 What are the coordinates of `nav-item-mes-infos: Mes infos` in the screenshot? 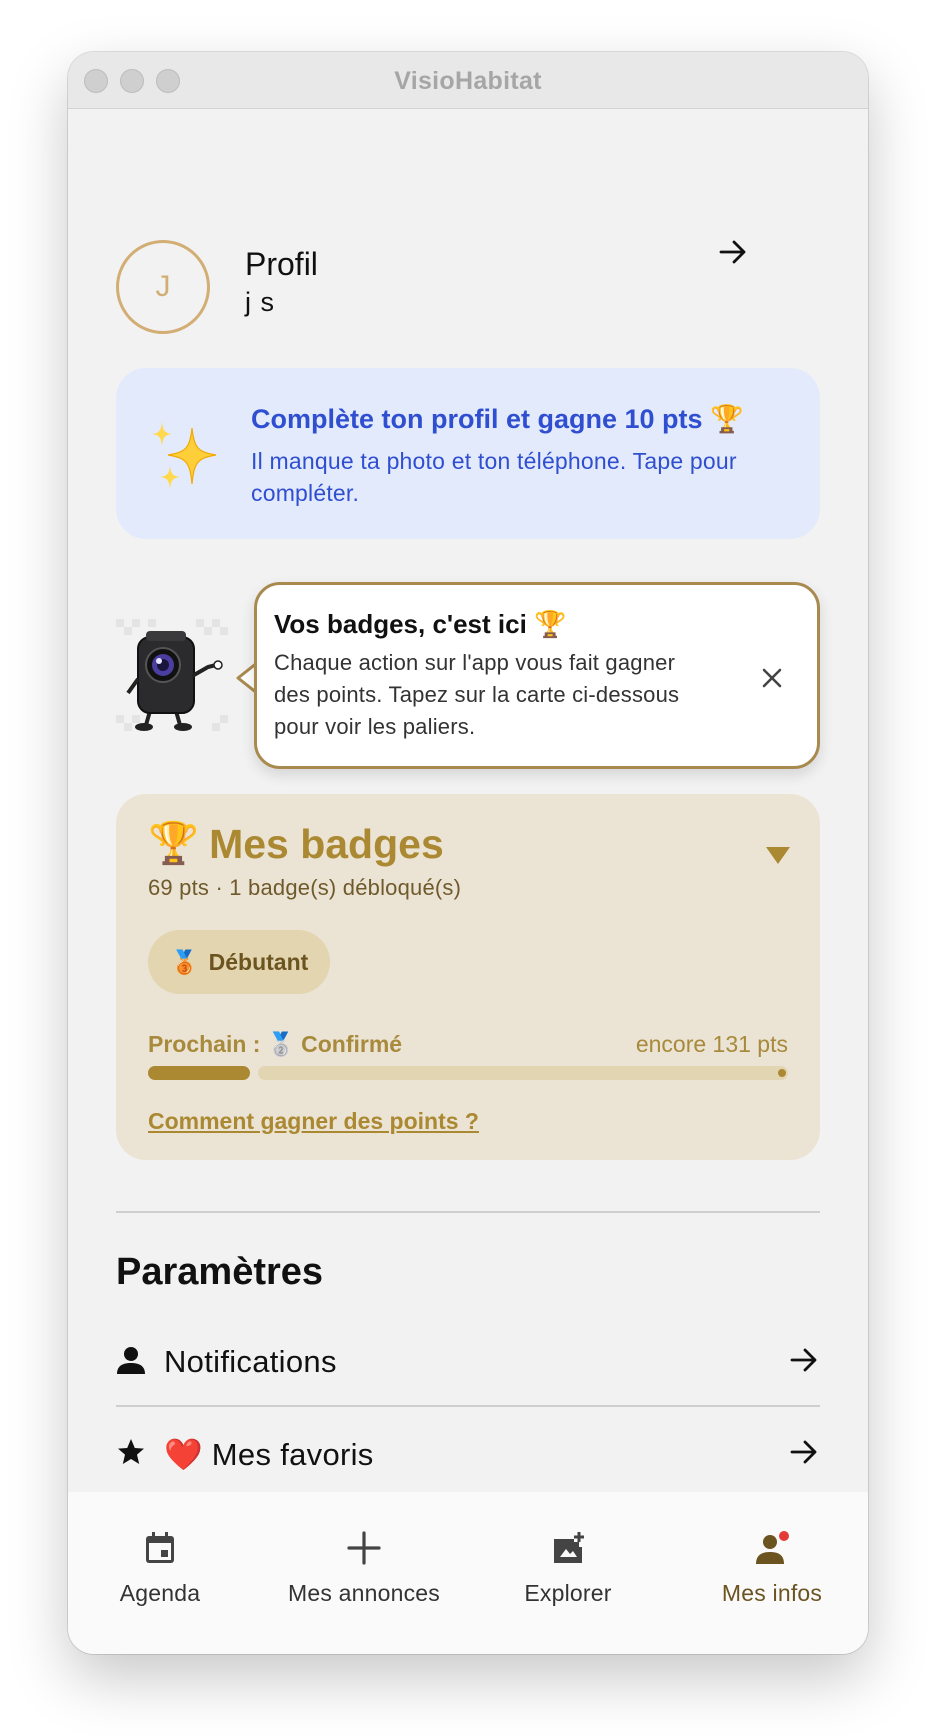 It's located at (772, 1573).